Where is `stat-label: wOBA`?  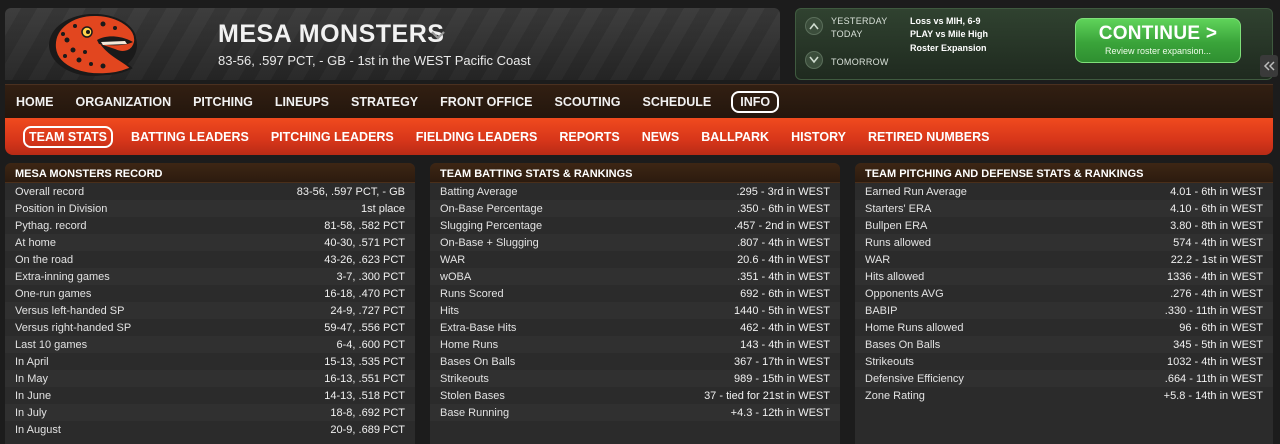
stat-label: wOBA is located at coordinates (456, 276).